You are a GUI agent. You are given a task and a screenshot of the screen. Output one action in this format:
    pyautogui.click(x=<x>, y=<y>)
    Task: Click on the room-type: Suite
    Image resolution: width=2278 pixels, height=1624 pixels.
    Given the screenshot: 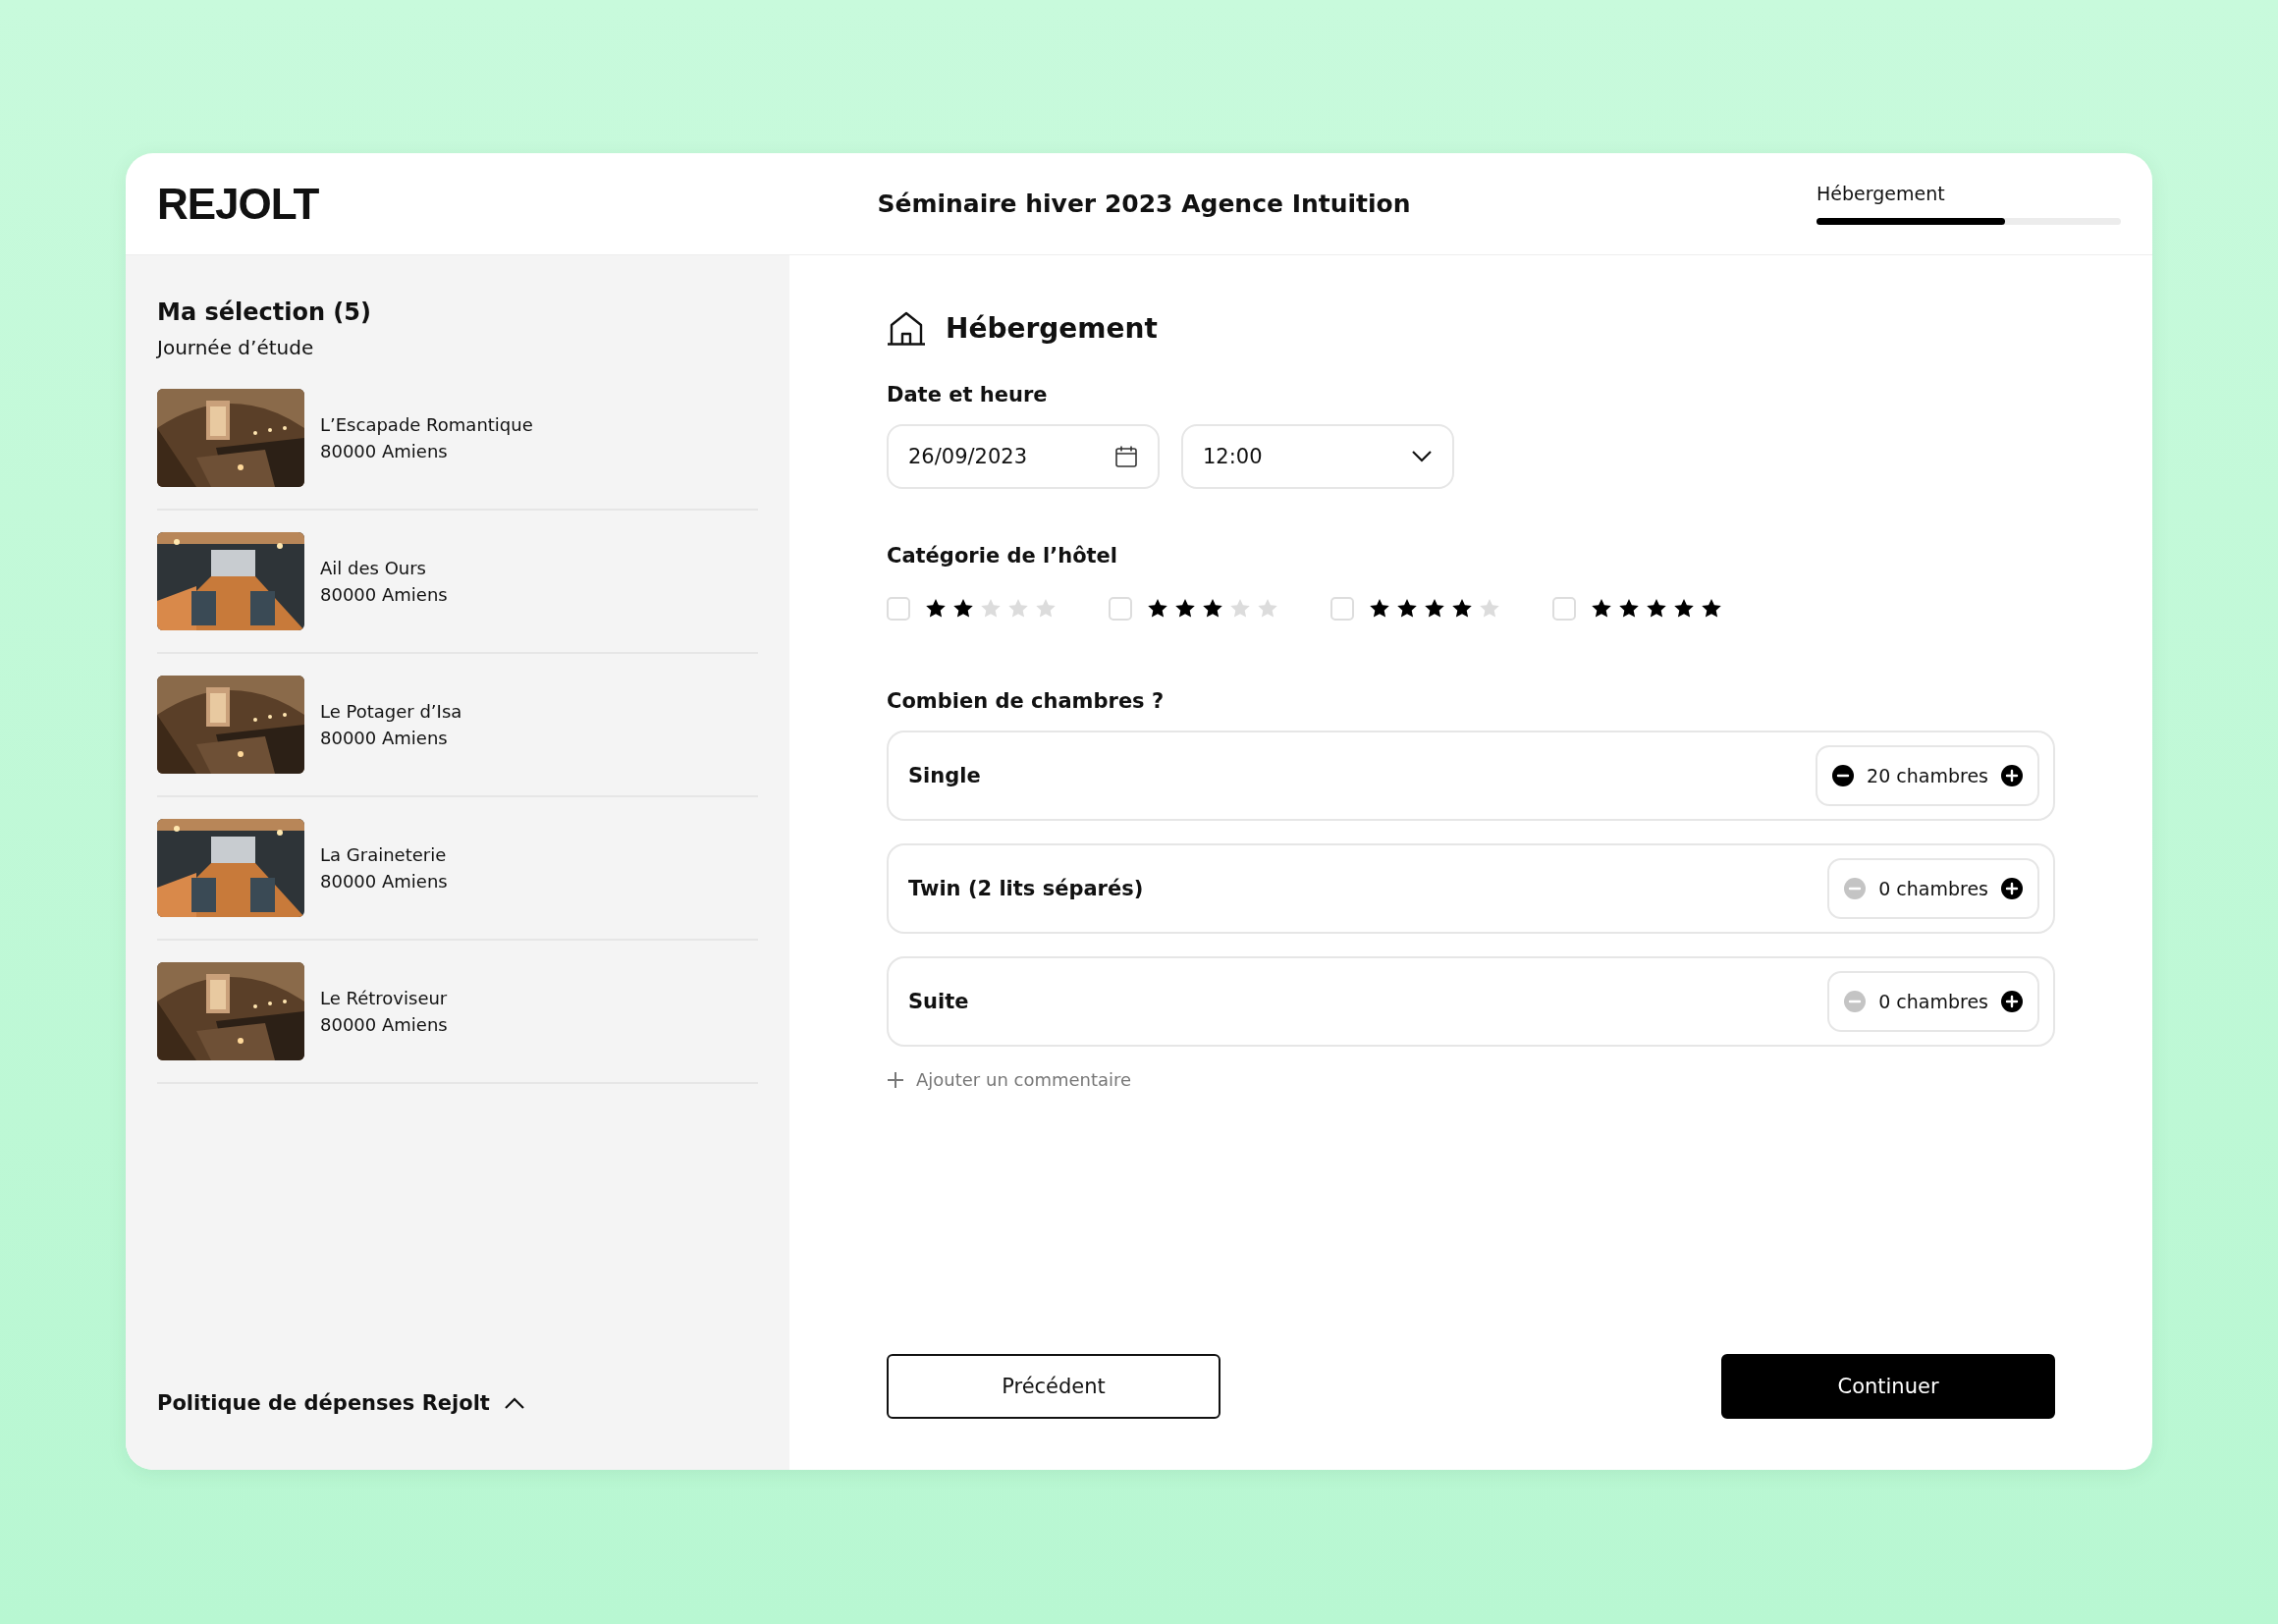 What is the action you would take?
    pyautogui.click(x=938, y=1001)
    